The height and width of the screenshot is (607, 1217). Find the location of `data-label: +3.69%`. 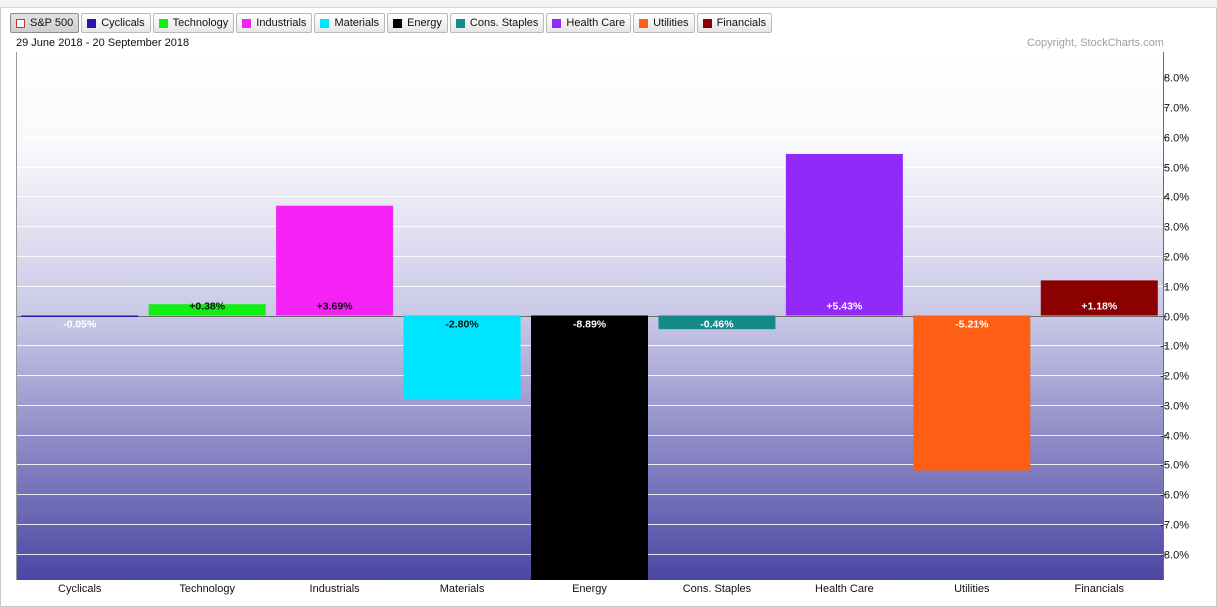

data-label: +3.69% is located at coordinates (335, 307).